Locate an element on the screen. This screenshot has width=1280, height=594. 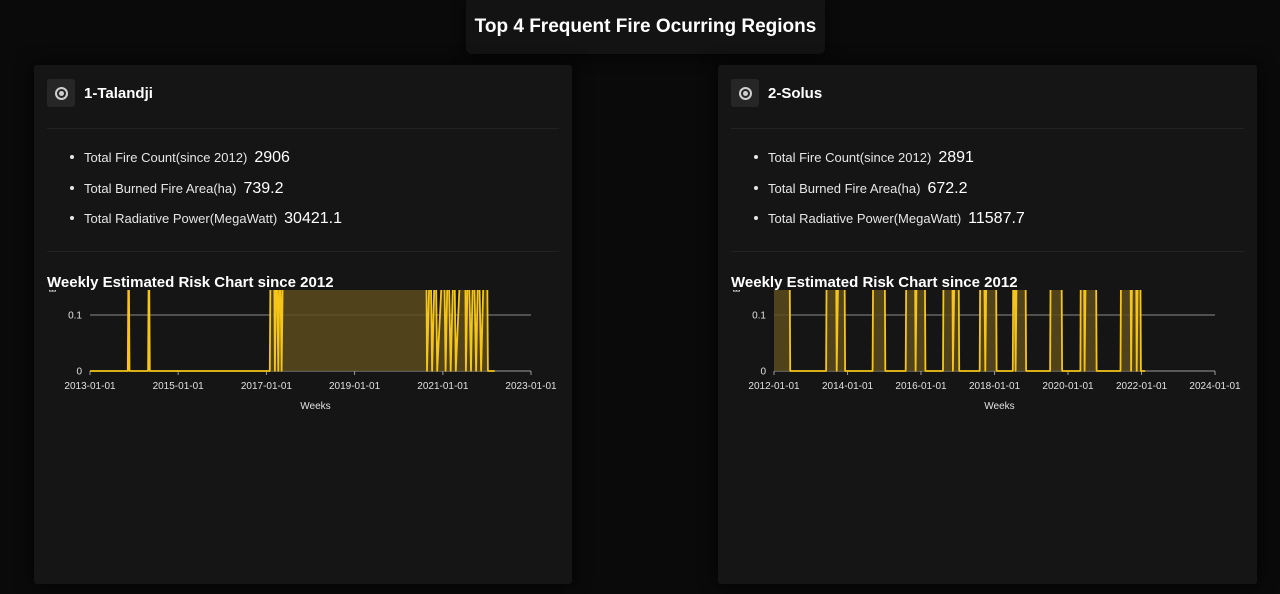
stat-value: 2906 is located at coordinates (272, 157).